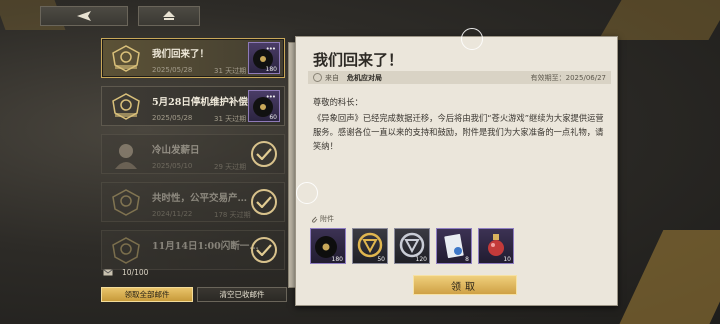 This screenshot has height=324, width=720. Describe the element at coordinates (135, 272) in the screenshot. I see `mail-count-text: 10/100` at that location.